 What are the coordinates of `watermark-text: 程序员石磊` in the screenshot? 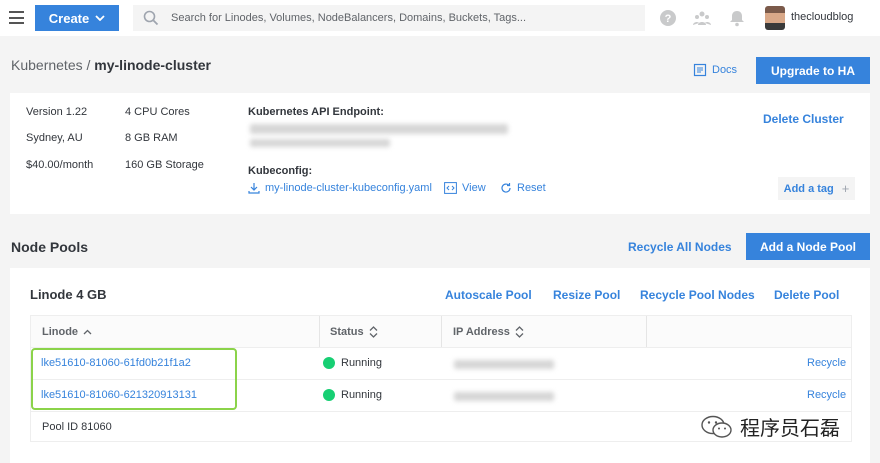 It's located at (790, 428).